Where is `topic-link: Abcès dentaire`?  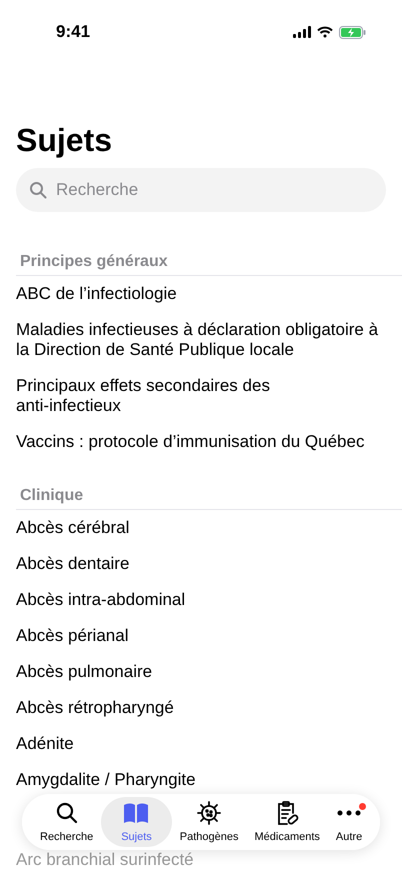 topic-link: Abcès dentaire is located at coordinates (197, 564).